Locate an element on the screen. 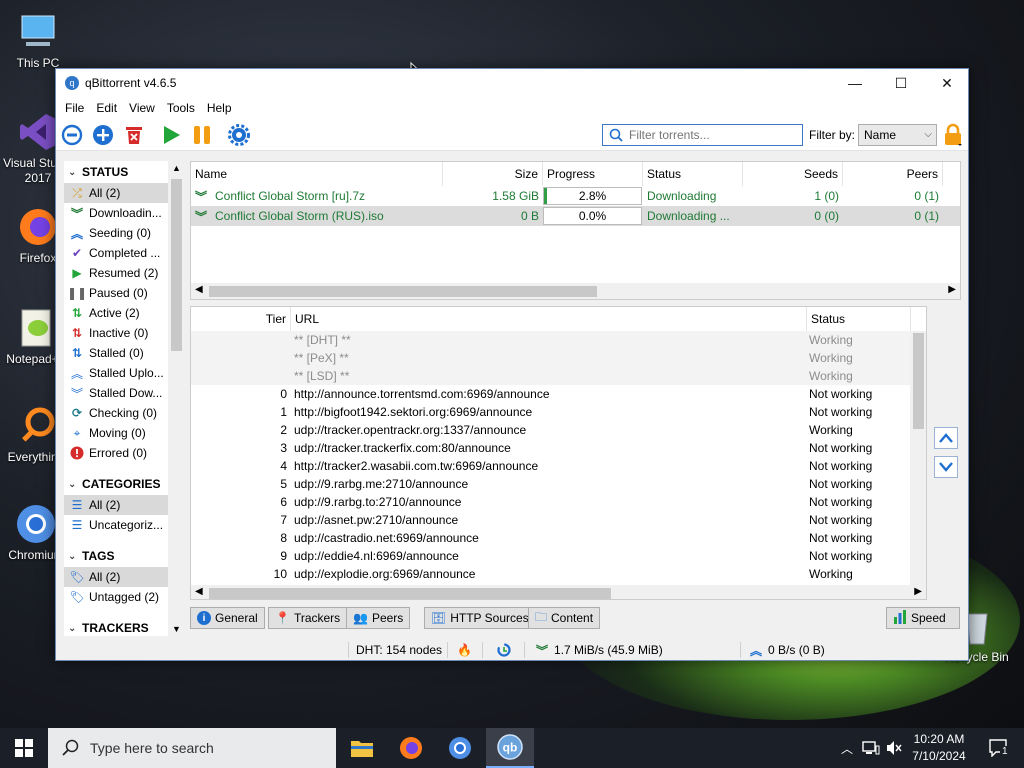 This screenshot has width=1024, height=768. sidebar-status-resumed: ▶ Resumed (2) is located at coordinates (124, 273).